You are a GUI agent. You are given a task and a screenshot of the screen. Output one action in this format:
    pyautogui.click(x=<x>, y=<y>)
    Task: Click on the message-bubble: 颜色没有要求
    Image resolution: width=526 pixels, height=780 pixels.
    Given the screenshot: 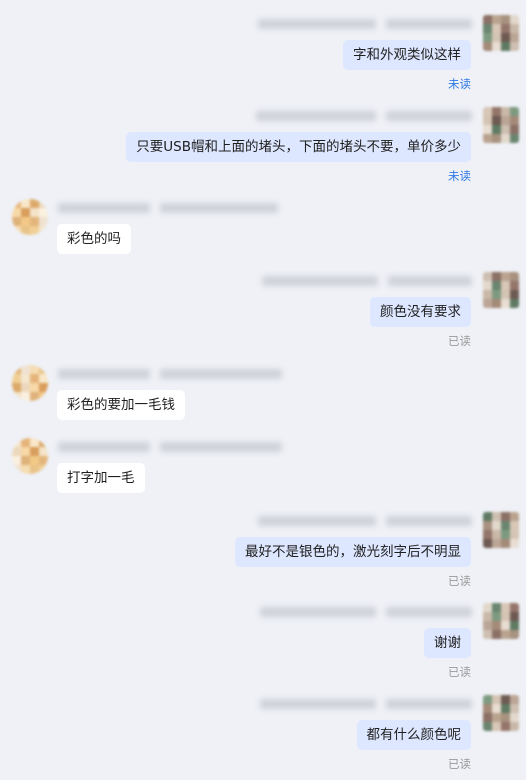 What is the action you would take?
    pyautogui.click(x=420, y=312)
    